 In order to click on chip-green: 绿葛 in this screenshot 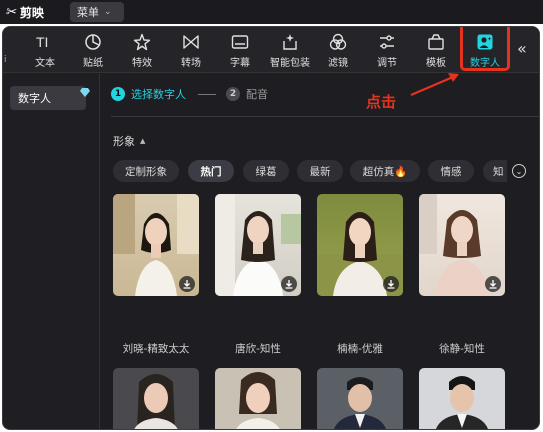, I will do `click(266, 171)`.